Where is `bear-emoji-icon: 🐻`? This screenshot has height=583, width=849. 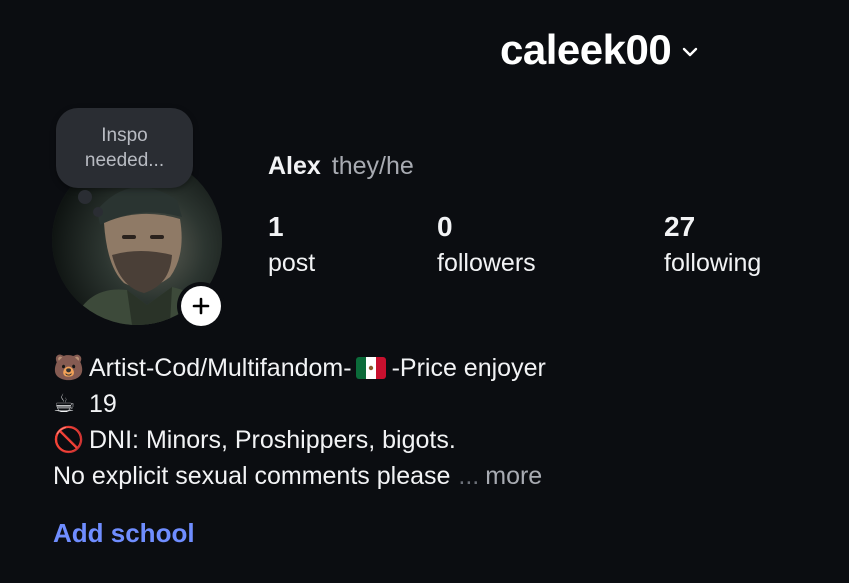 bear-emoji-icon: 🐻 is located at coordinates (69, 368).